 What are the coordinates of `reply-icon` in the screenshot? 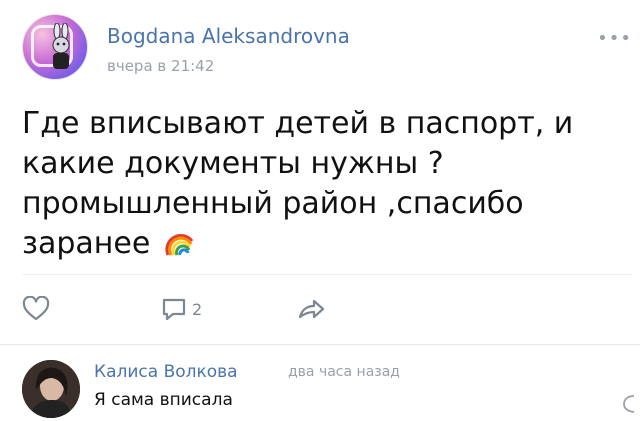 It's located at (629, 404).